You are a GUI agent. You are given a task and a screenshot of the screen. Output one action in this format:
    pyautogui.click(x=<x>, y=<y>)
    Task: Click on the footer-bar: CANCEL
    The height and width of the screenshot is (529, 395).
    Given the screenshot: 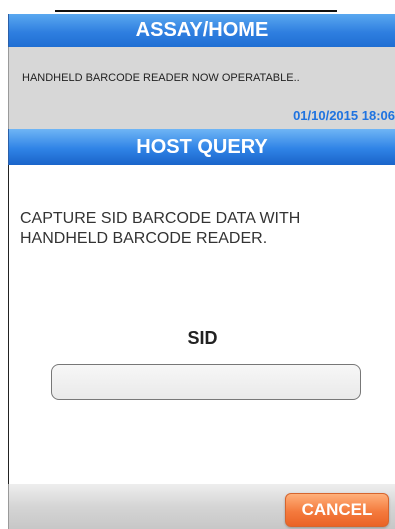 What is the action you would take?
    pyautogui.click(x=201, y=506)
    